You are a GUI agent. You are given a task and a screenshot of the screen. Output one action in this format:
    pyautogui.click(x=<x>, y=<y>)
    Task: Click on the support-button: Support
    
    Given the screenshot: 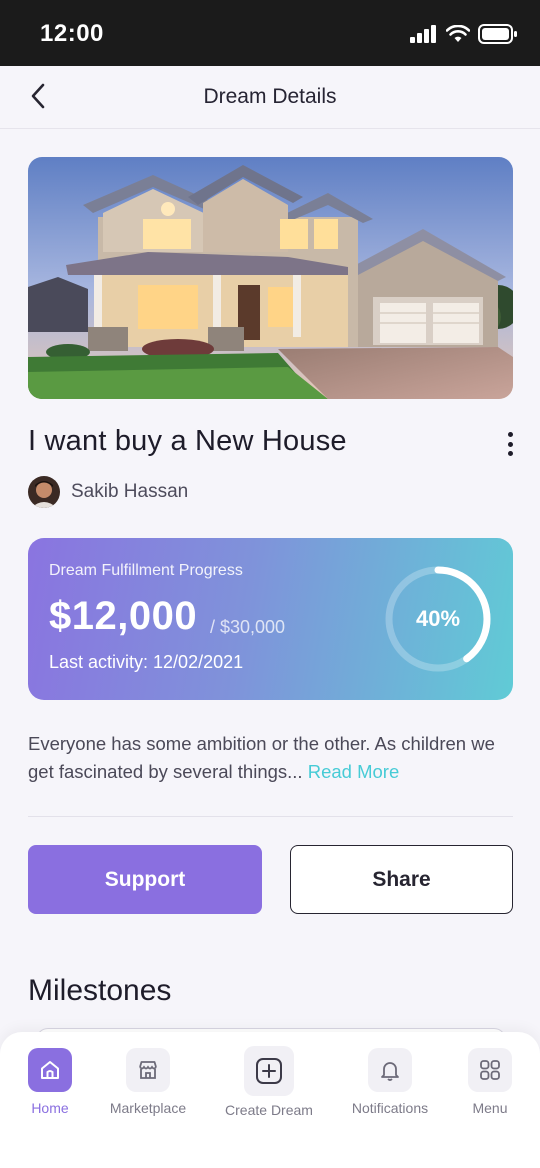 What is the action you would take?
    pyautogui.click(x=145, y=879)
    